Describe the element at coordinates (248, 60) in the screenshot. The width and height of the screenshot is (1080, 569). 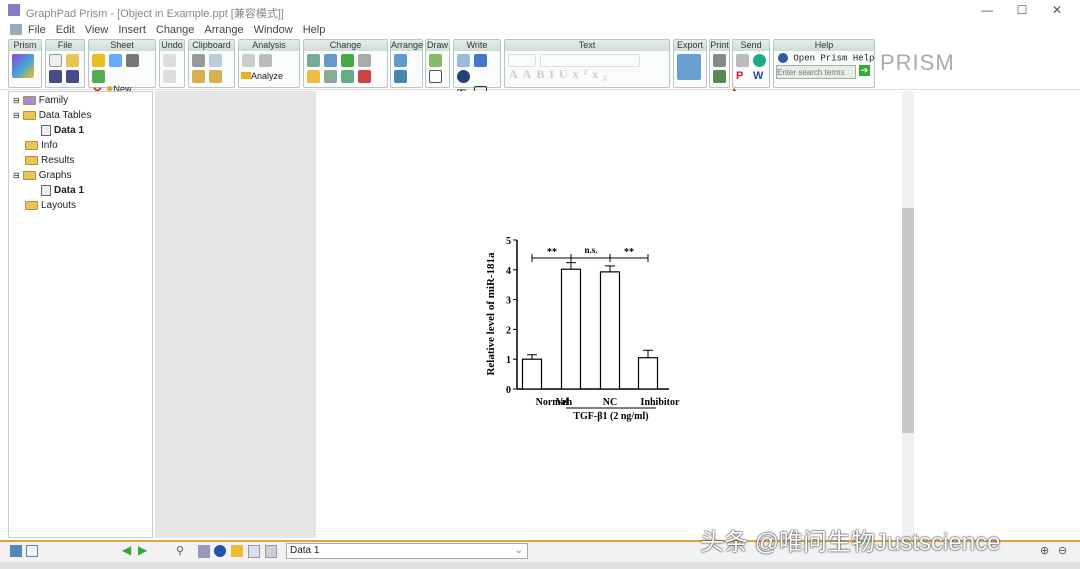
I see `chart-icon` at that location.